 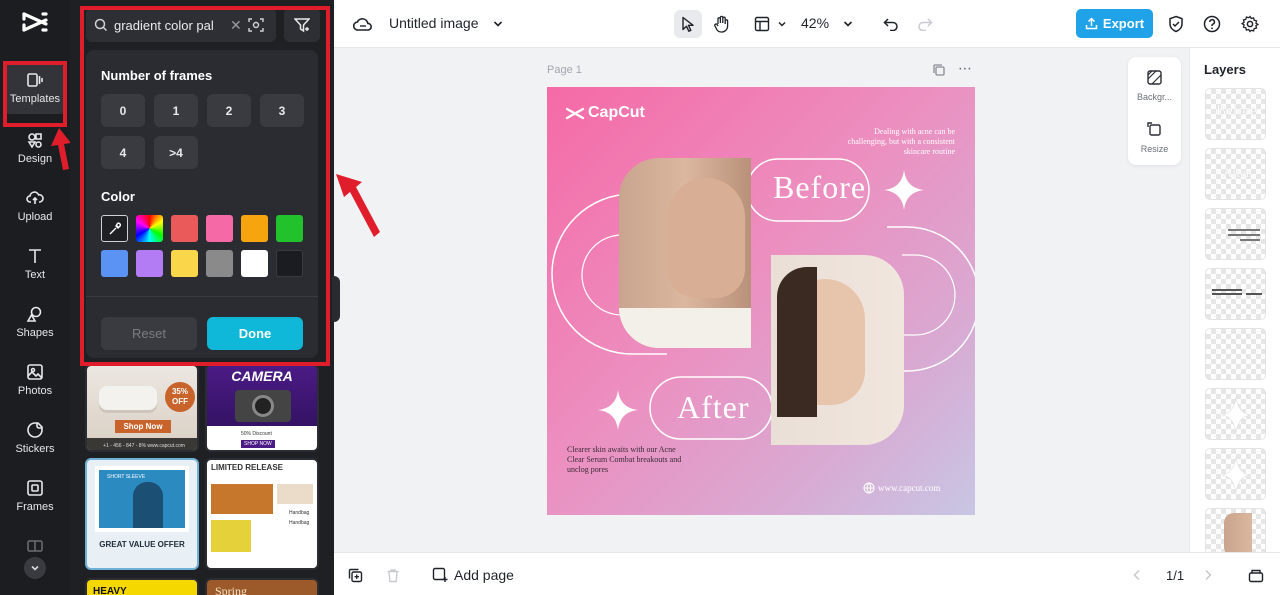 I want to click on design-icon, so click(x=34, y=141).